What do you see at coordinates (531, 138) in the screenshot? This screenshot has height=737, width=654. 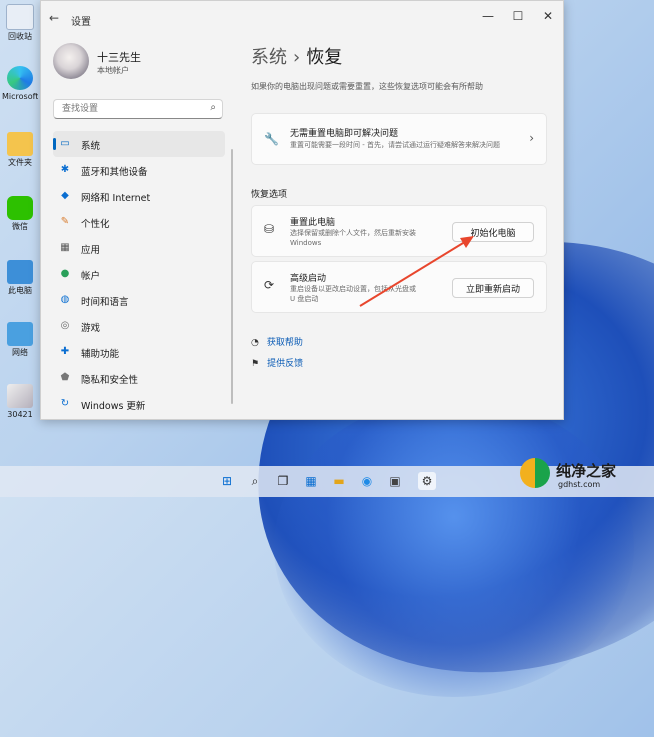 I see `chevron-right-icon: ›` at bounding box center [531, 138].